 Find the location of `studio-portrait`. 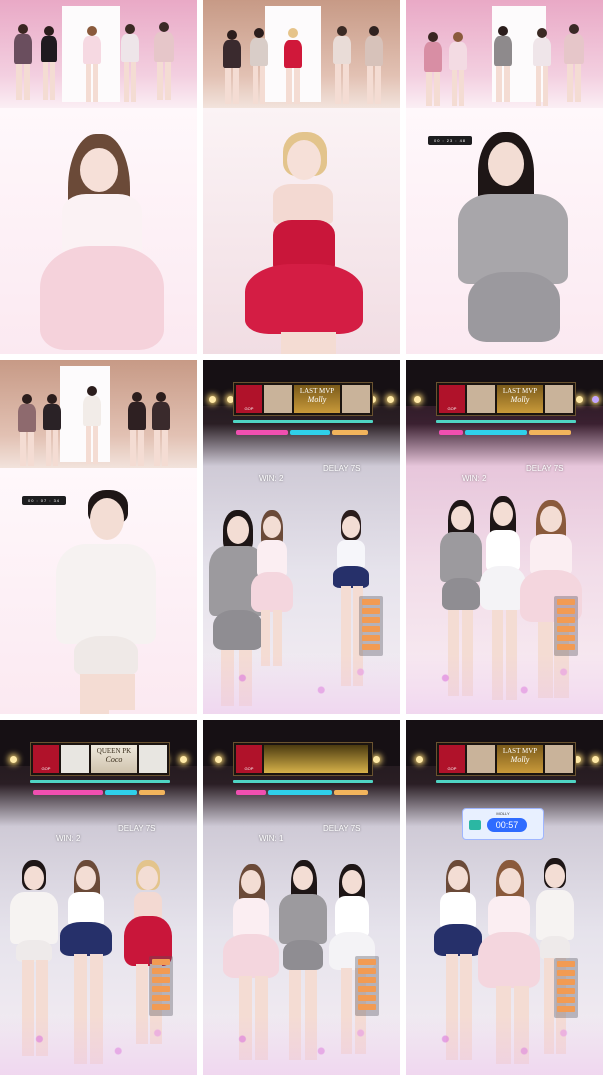

studio-portrait is located at coordinates (98, 231).